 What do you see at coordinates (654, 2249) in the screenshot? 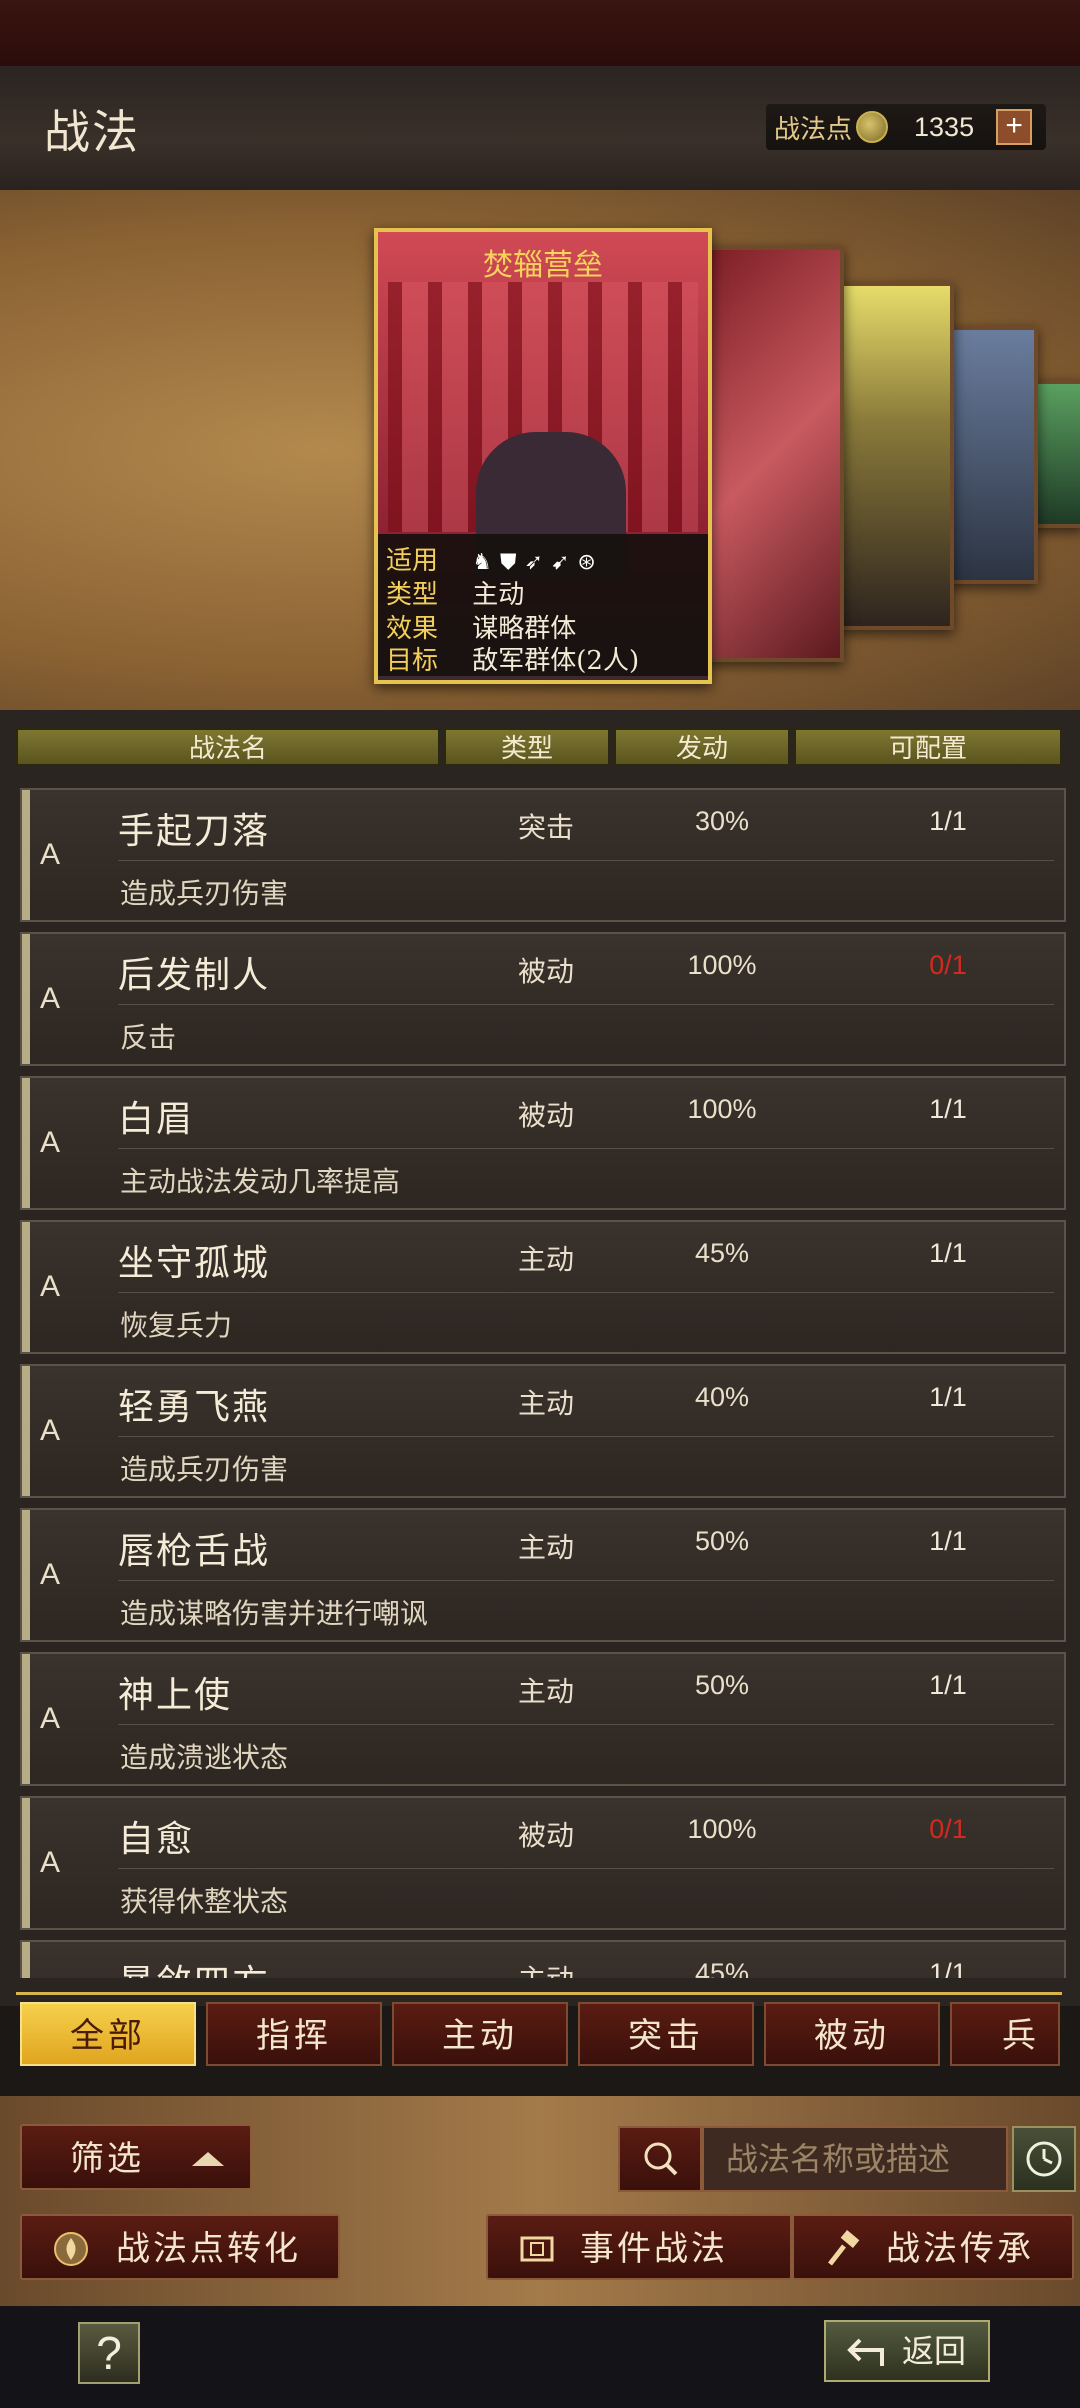
I see `event-label: 事件战法` at bounding box center [654, 2249].